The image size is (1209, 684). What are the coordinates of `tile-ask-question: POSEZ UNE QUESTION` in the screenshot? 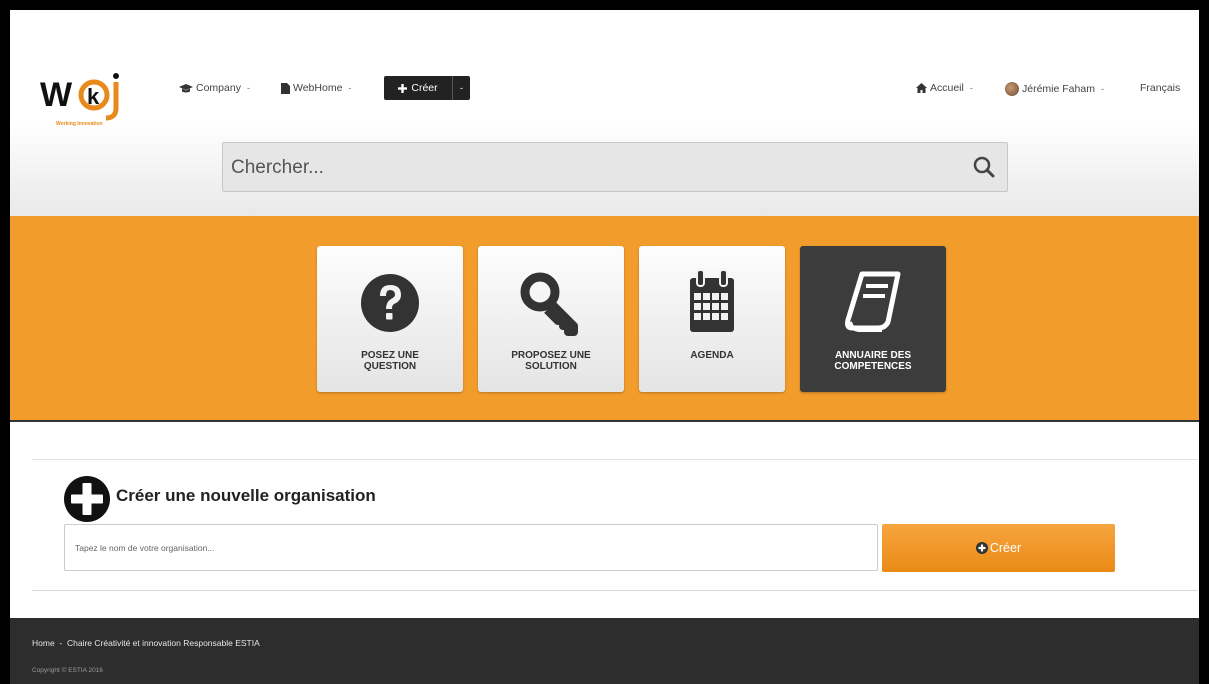 It's located at (390, 319).